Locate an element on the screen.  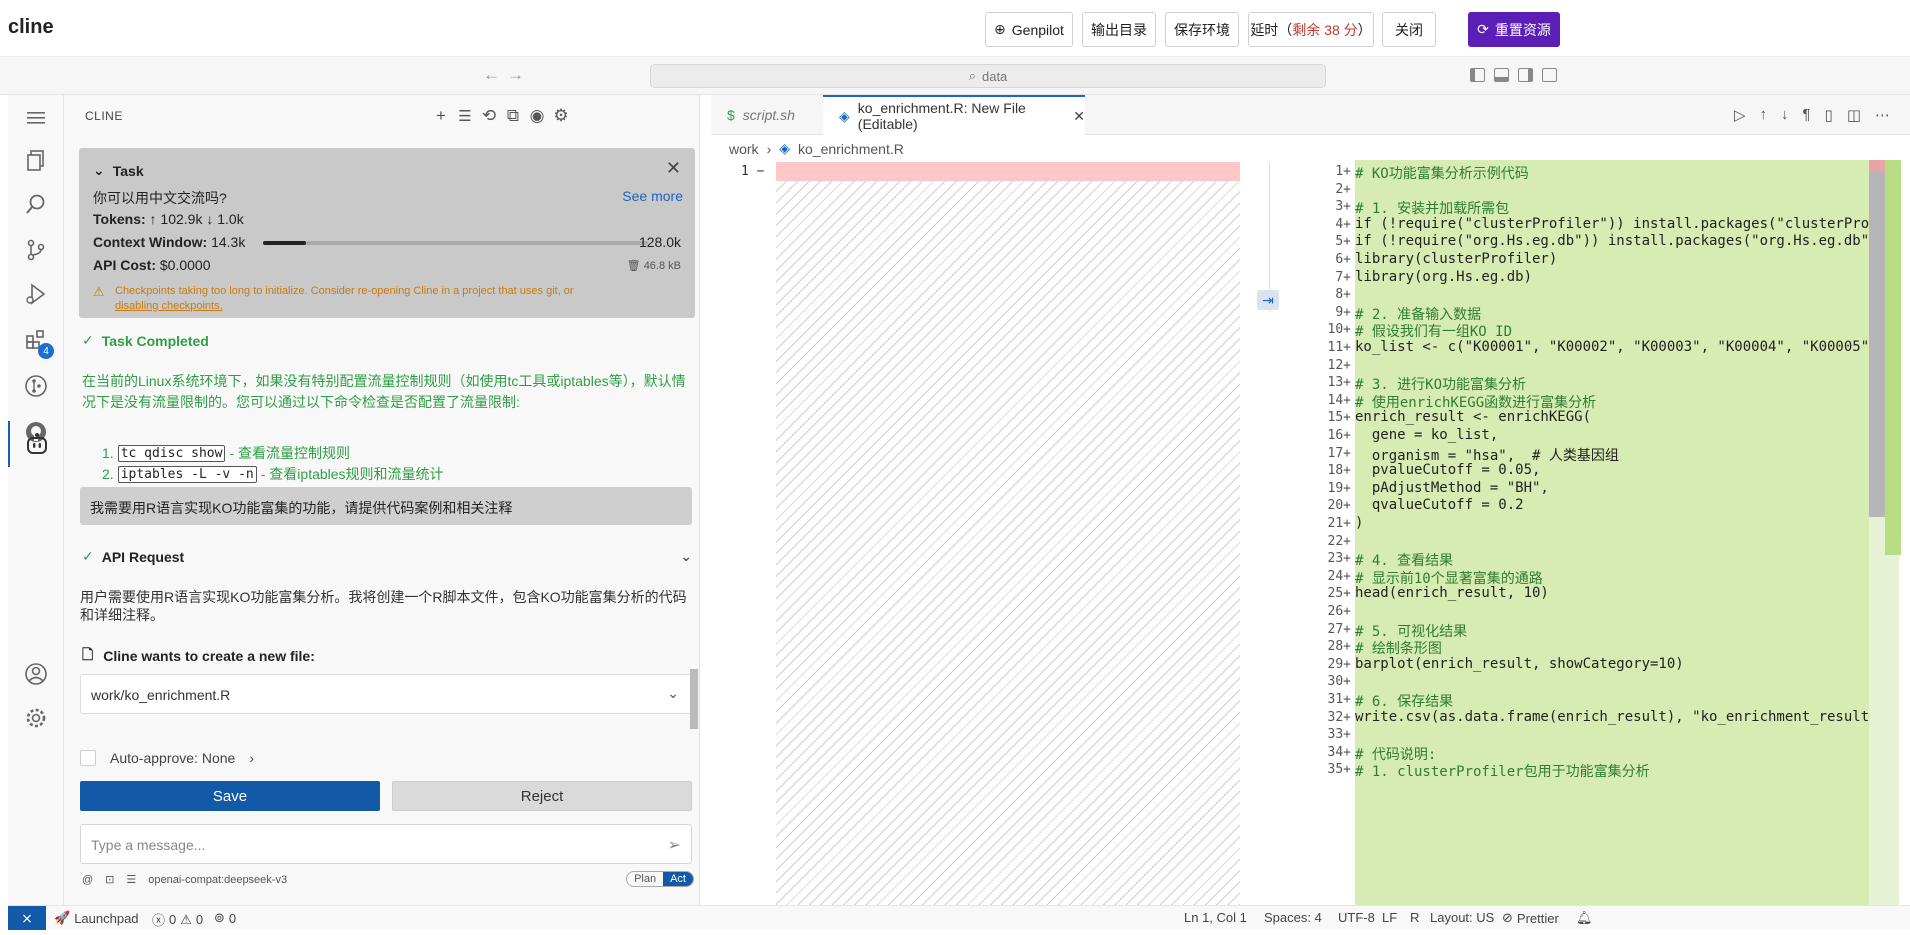
book-icon: ▯ is located at coordinates (1829, 115).